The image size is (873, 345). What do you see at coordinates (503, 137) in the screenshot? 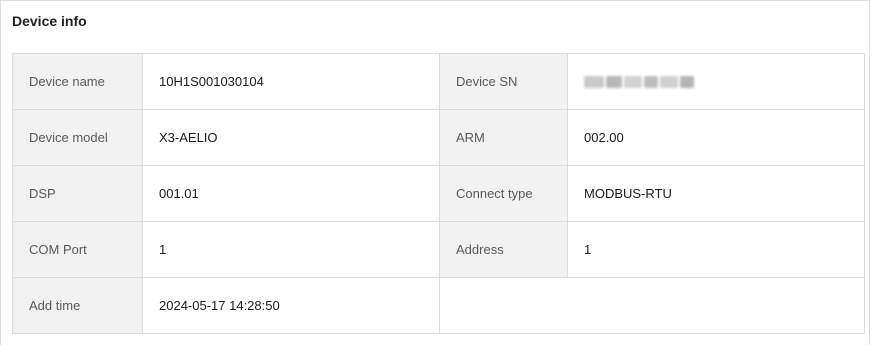
I see `arm-label: ARM` at bounding box center [503, 137].